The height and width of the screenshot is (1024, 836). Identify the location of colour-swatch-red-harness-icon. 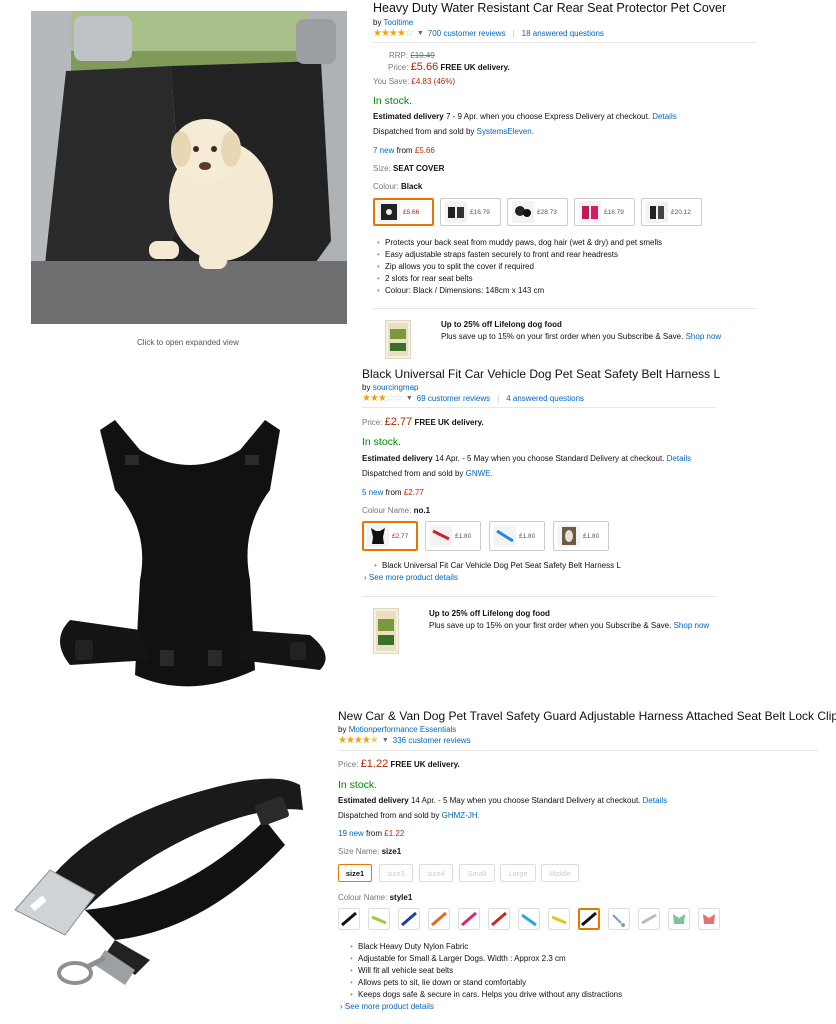
(709, 919).